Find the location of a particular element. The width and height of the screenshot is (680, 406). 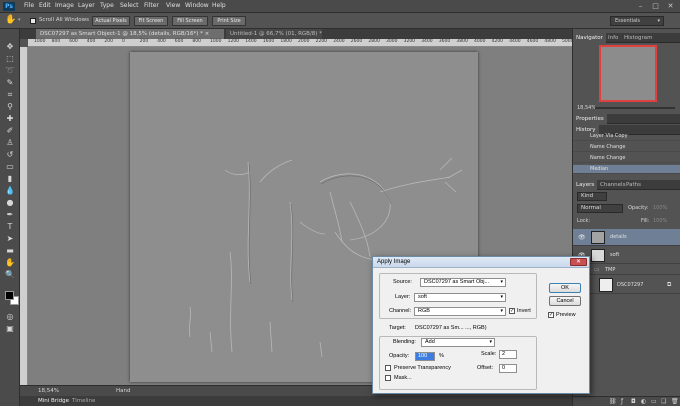

fill-screen-button: Fill Screen is located at coordinates (190, 21).